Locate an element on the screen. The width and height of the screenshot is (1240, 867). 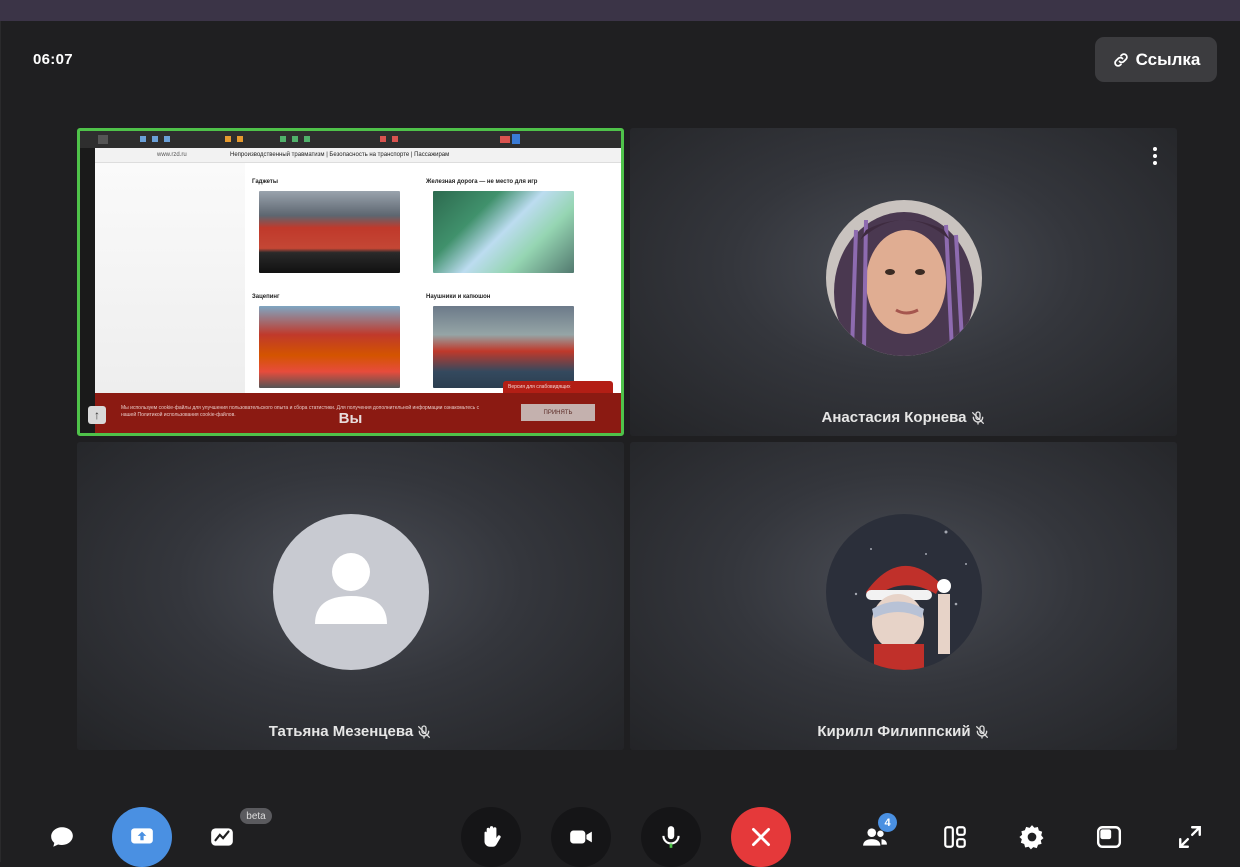
railway-games-image is located at coordinates (503, 232).